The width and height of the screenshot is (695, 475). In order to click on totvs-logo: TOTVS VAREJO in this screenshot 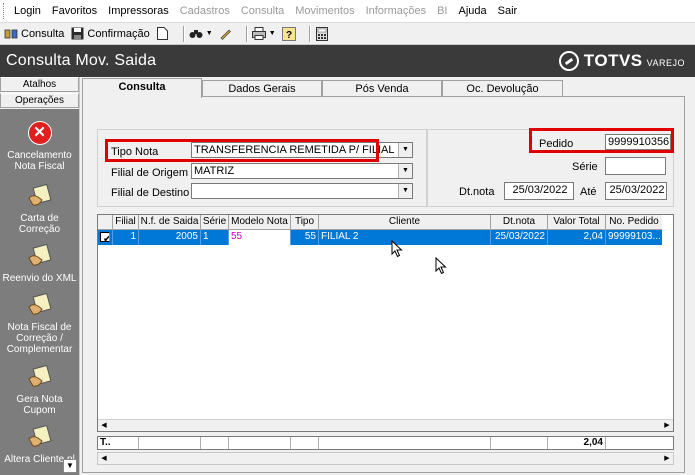, I will do `click(621, 61)`.